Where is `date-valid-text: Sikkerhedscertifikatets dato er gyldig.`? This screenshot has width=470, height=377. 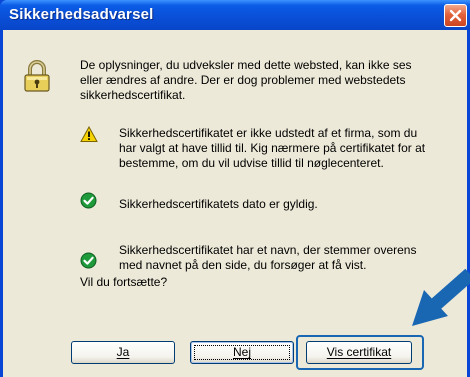 date-valid-text: Sikkerhedscertifikatets dato er gyldig. is located at coordinates (218, 204).